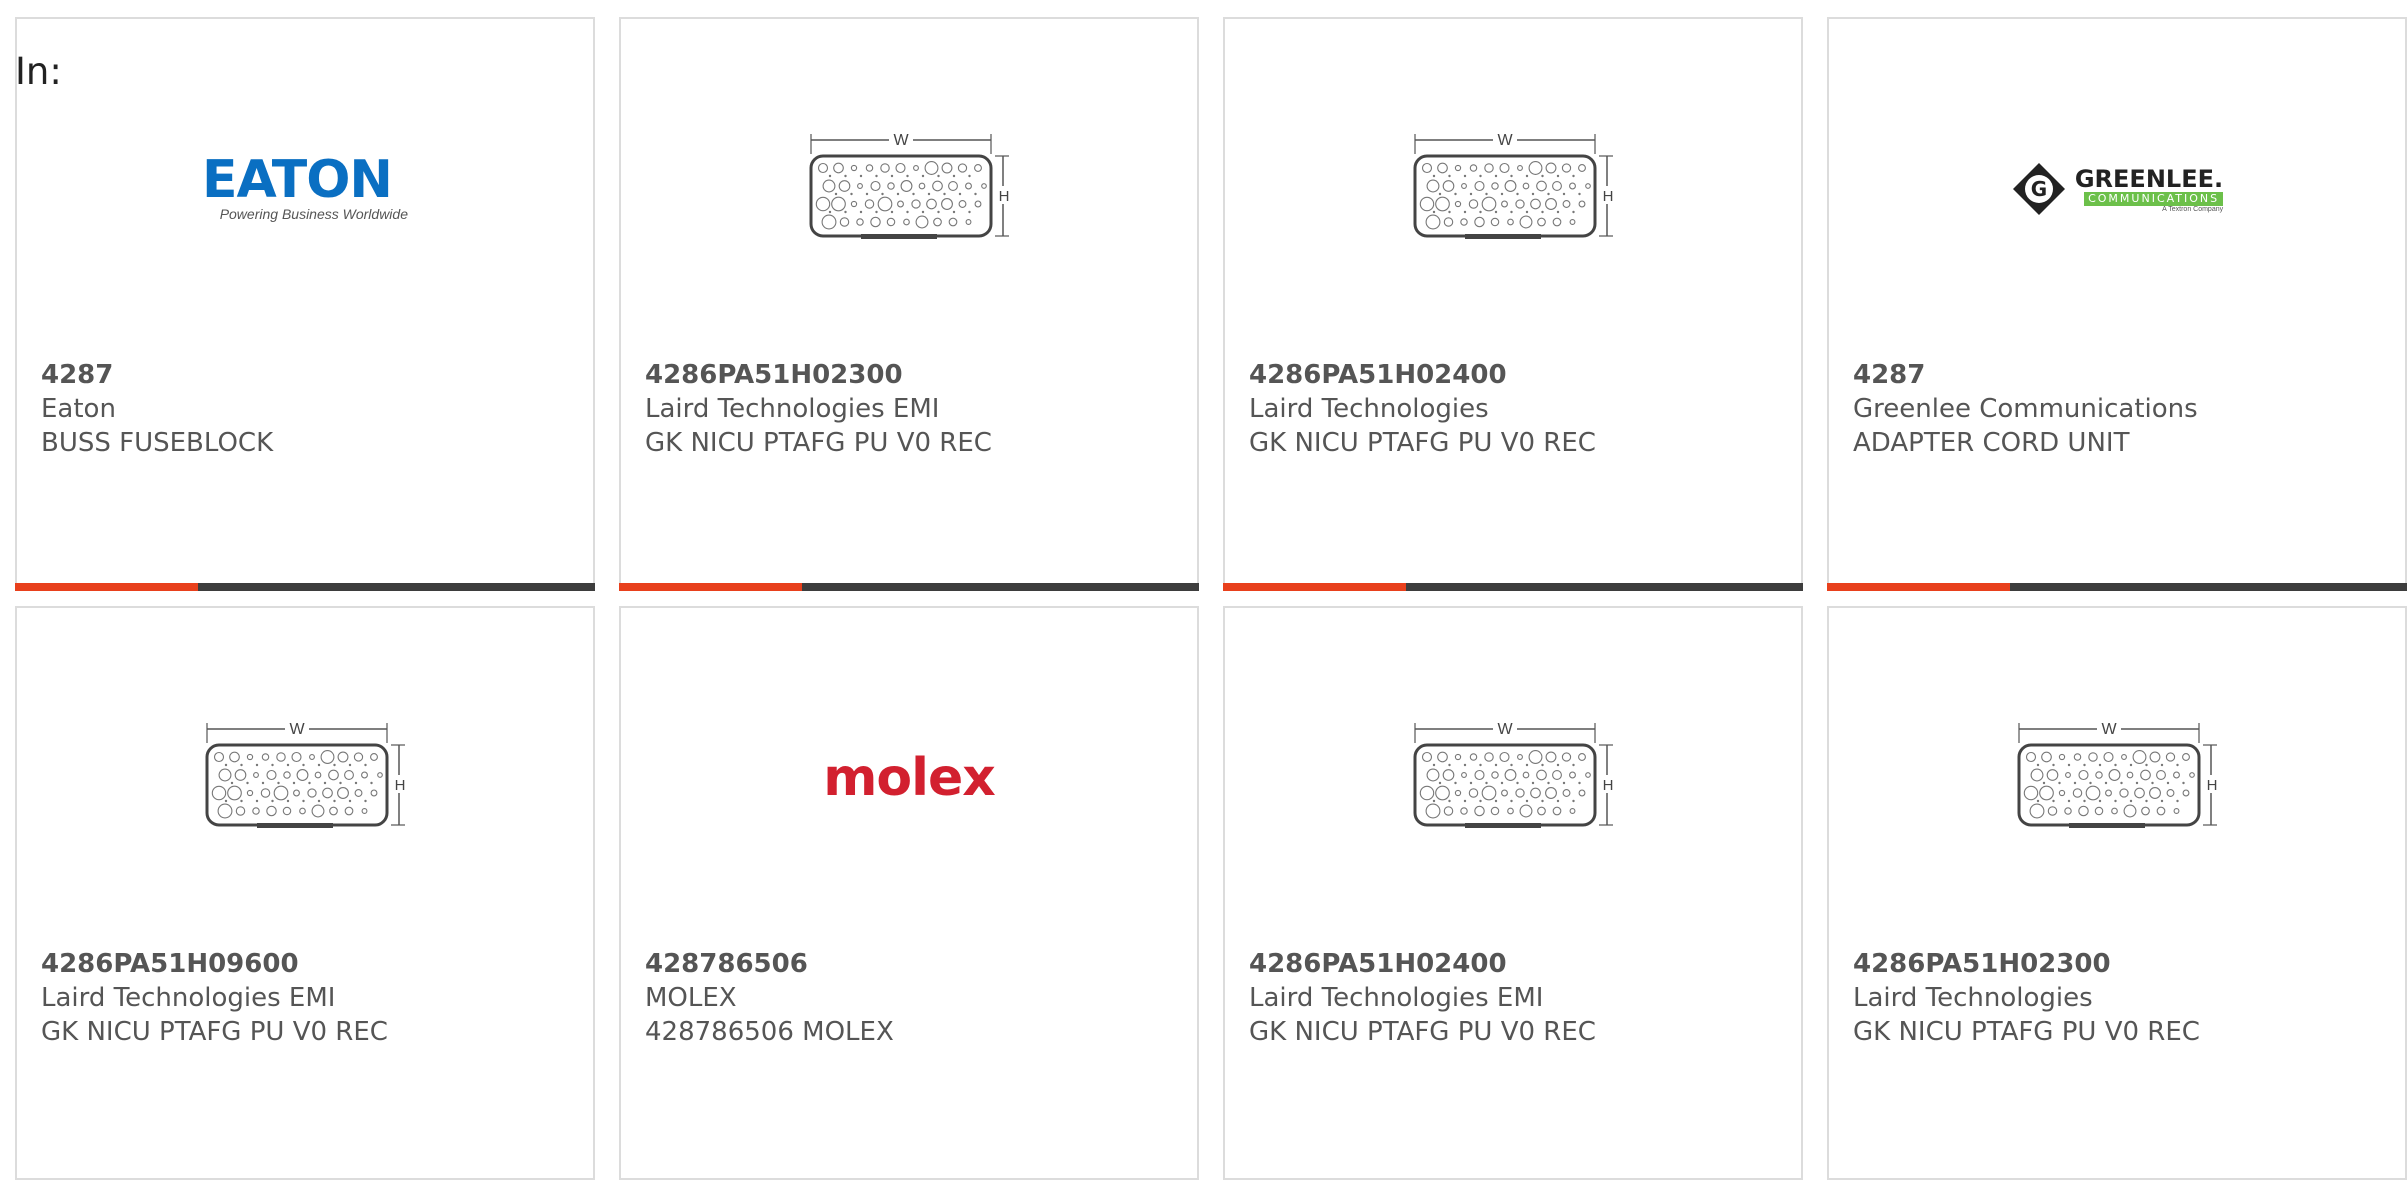 Image resolution: width=2408 pixels, height=1180 pixels. I want to click on part-number: 428786506, so click(913, 964).